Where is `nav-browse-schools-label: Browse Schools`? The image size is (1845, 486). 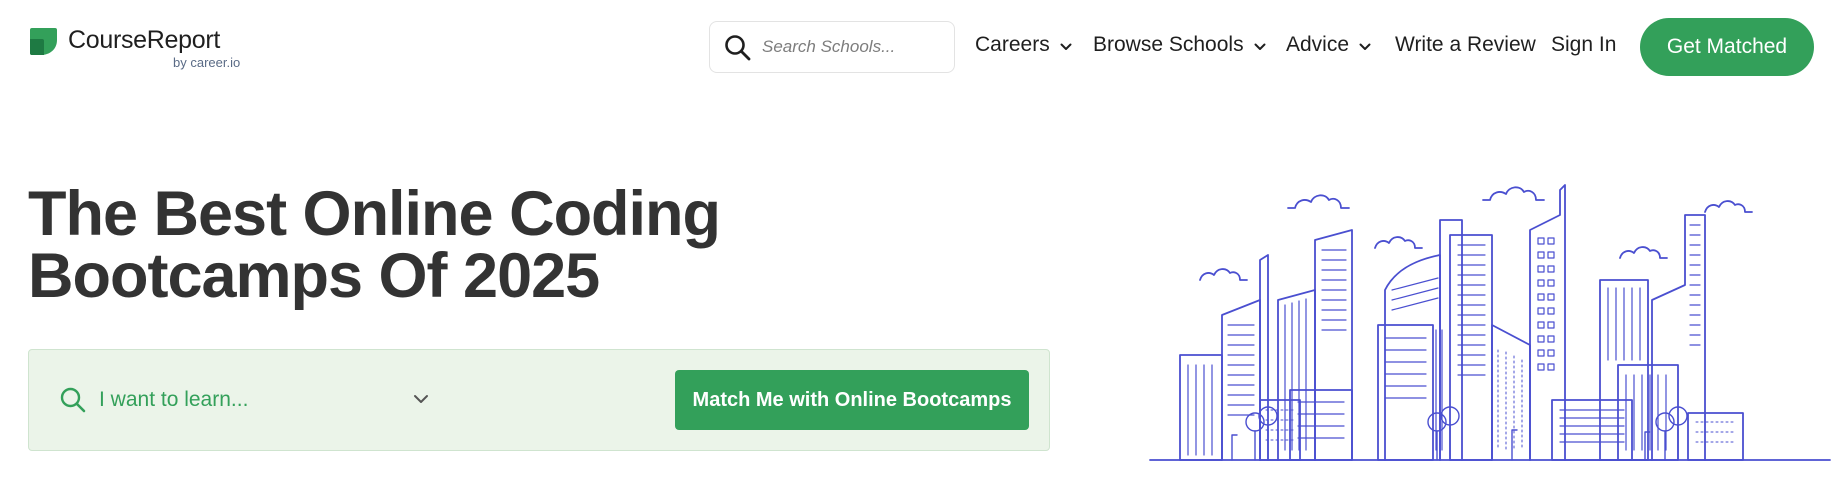 nav-browse-schools-label: Browse Schools is located at coordinates (1168, 44).